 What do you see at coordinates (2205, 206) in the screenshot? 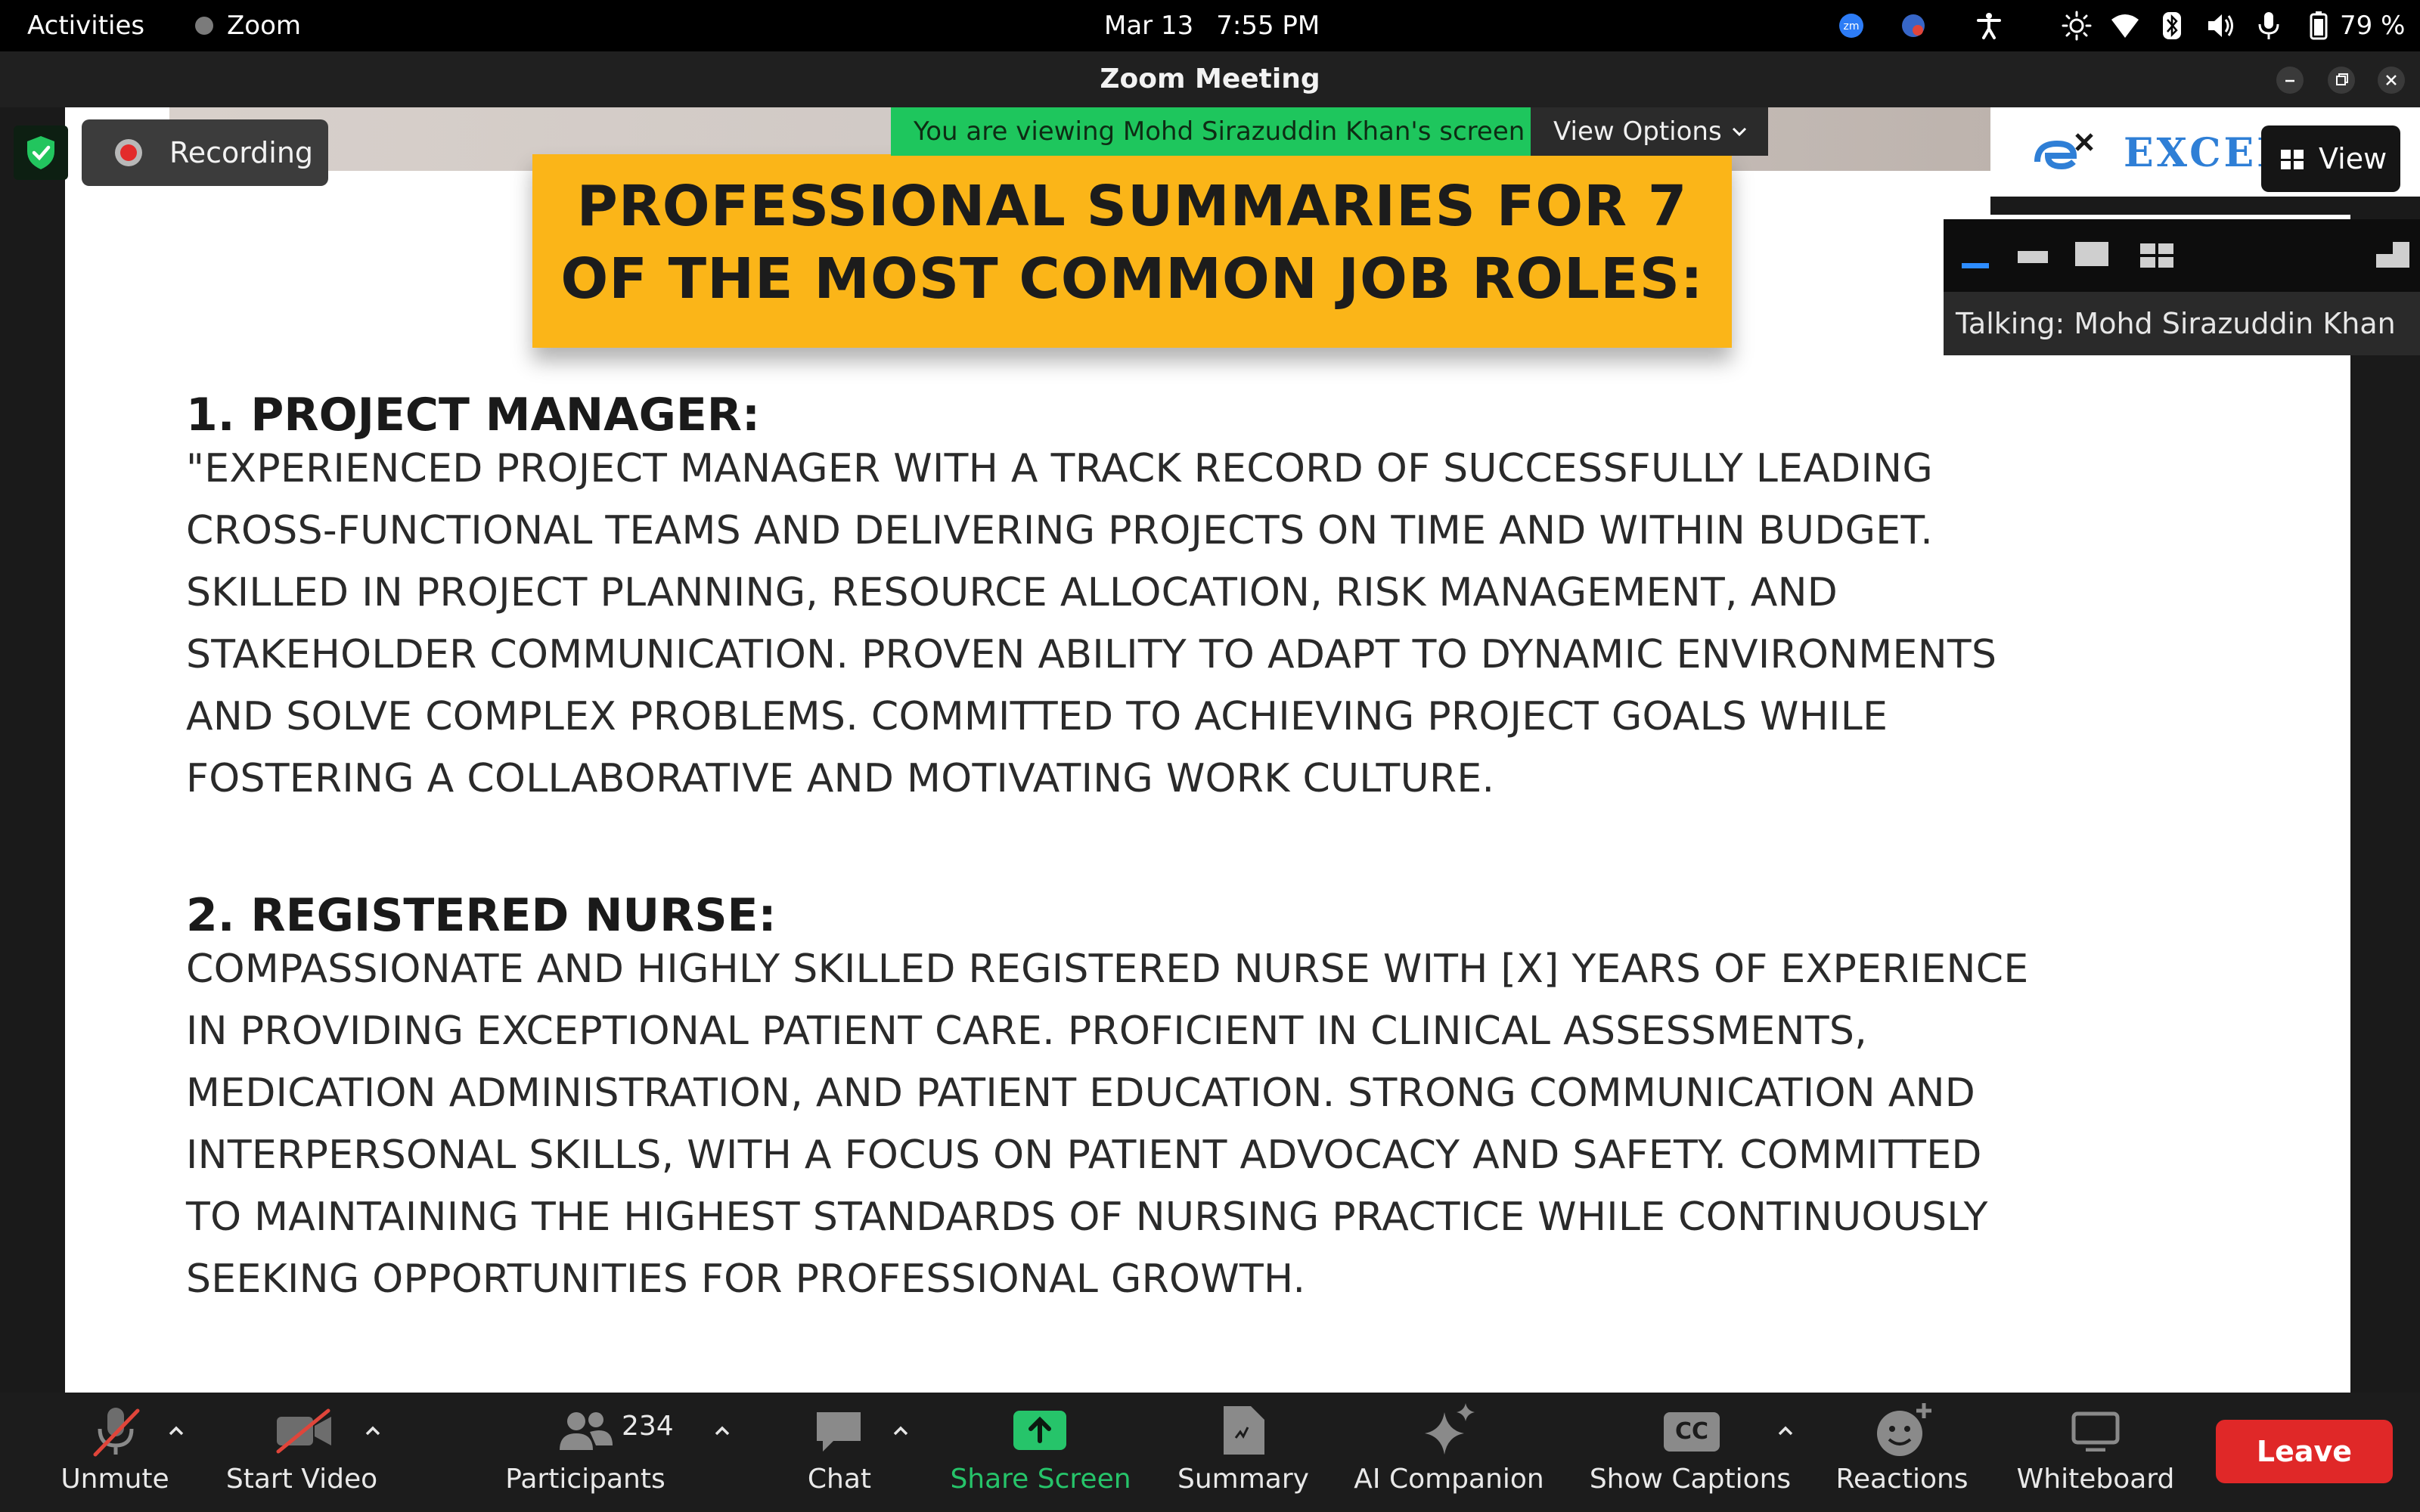
I see `thumbnail-shadow-strip` at bounding box center [2205, 206].